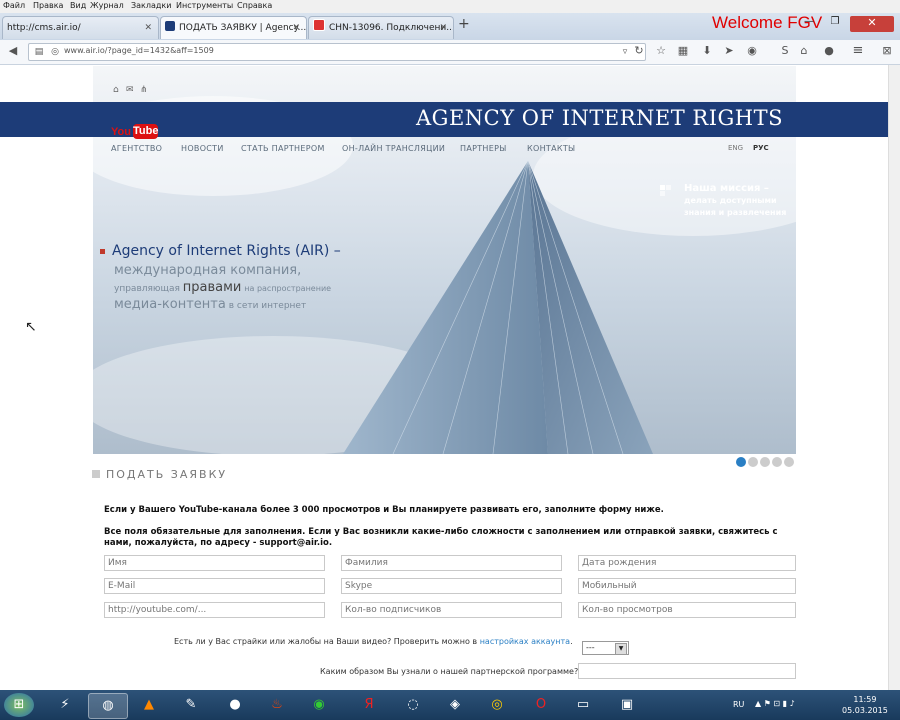 Image resolution: width=900 pixels, height=720 pixels. What do you see at coordinates (319, 705) in the screenshot?
I see `shield-icon: ◉` at bounding box center [319, 705].